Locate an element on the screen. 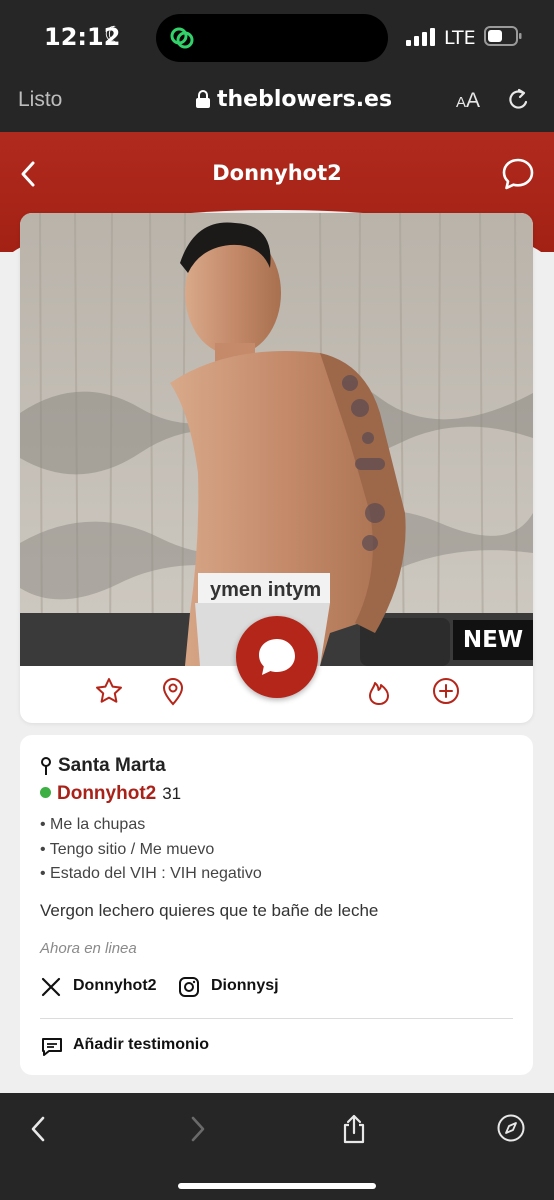  dynamic-island is located at coordinates (272, 38).